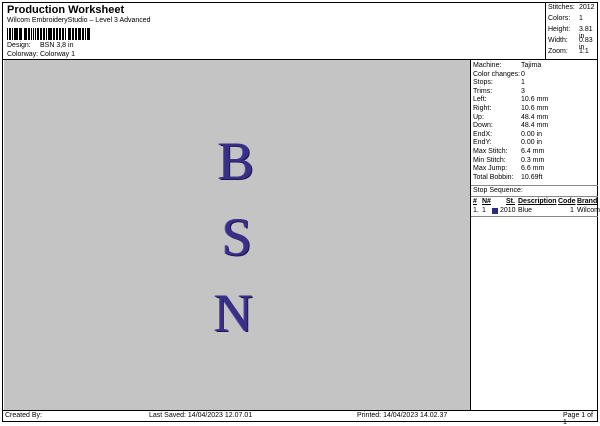 Image resolution: width=600 pixels, height=426 pixels. Describe the element at coordinates (498, 190) in the screenshot. I see `stop-sequence-title: Stop Sequence:` at that location.